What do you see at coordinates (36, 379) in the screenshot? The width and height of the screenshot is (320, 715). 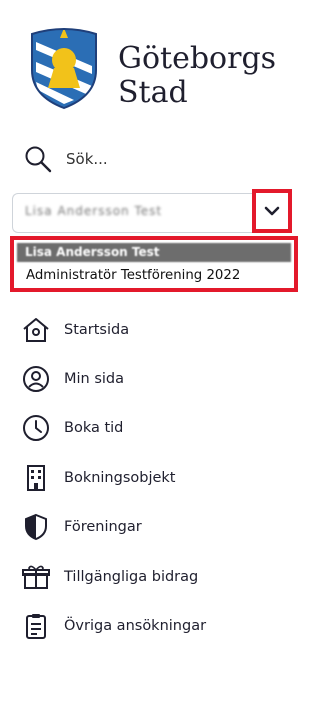 I see `user-icon` at bounding box center [36, 379].